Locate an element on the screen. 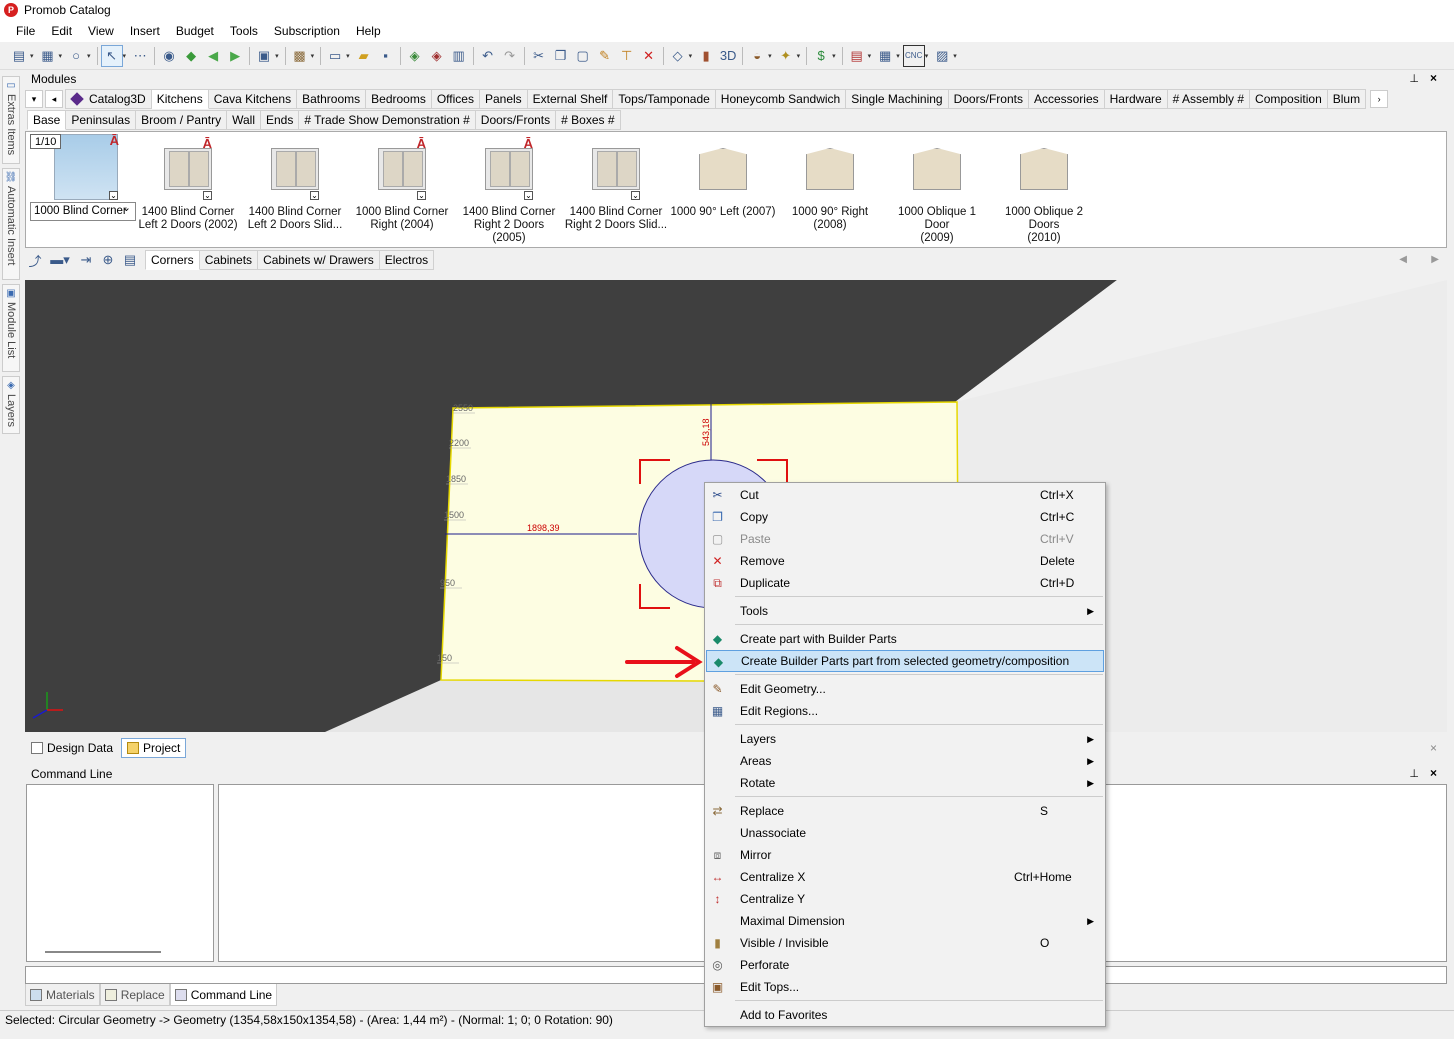 The image size is (1454, 1039). tab-sub-6: Doors/Fronts is located at coordinates (516, 120).